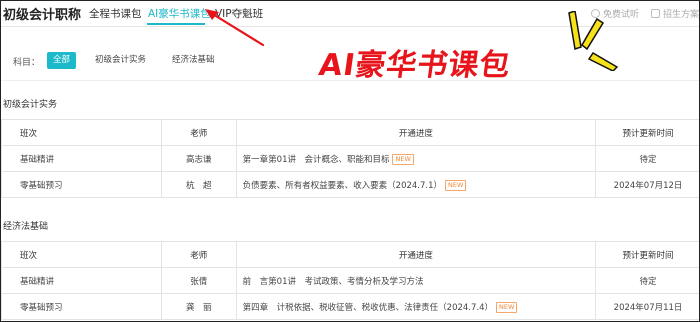  What do you see at coordinates (42, 15) in the screenshot?
I see `brand-title: 初级会计职称` at bounding box center [42, 15].